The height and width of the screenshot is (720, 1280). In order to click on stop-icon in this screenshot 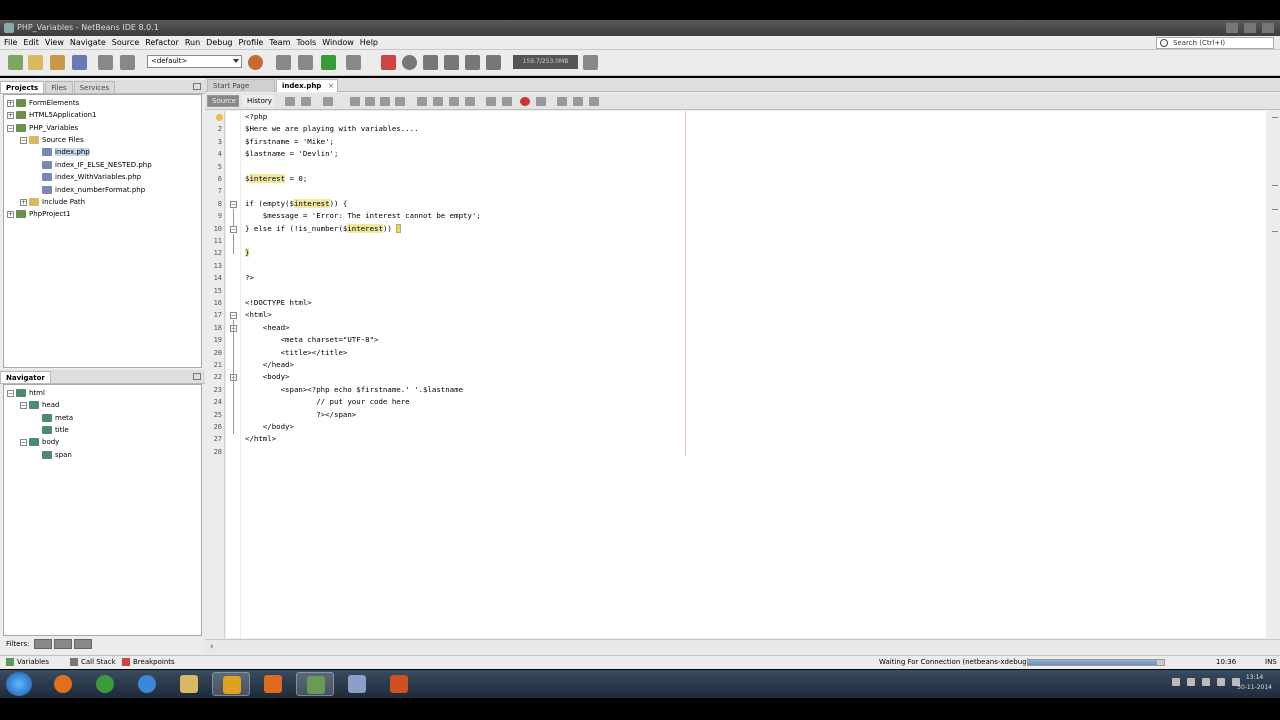, I will do `click(388, 62)`.